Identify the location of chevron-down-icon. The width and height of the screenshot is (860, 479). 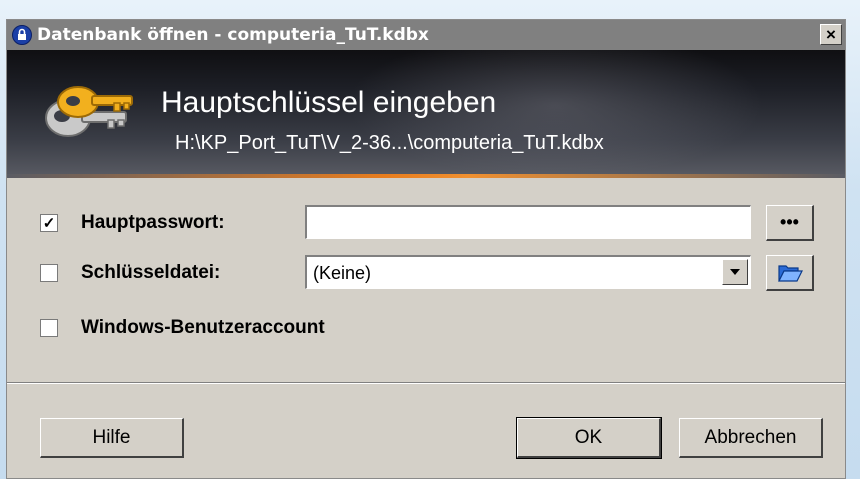
(735, 272).